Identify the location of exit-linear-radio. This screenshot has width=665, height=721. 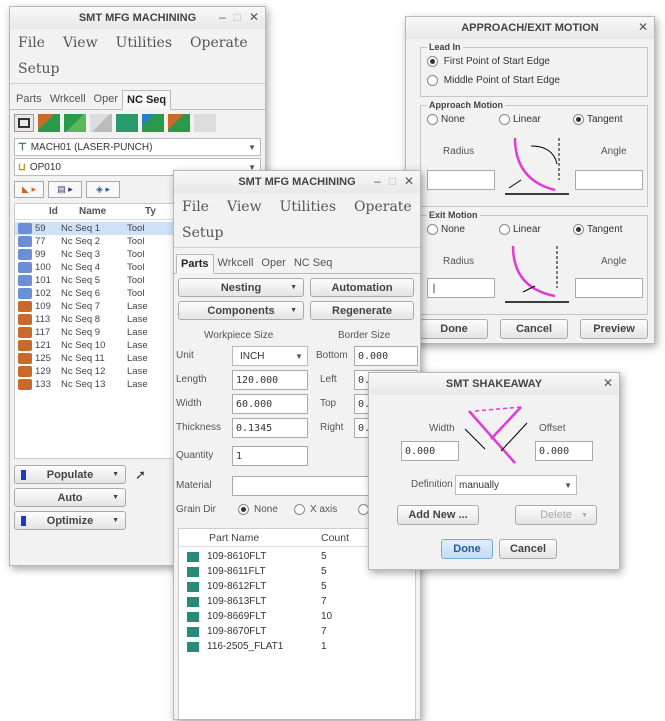
(504, 229).